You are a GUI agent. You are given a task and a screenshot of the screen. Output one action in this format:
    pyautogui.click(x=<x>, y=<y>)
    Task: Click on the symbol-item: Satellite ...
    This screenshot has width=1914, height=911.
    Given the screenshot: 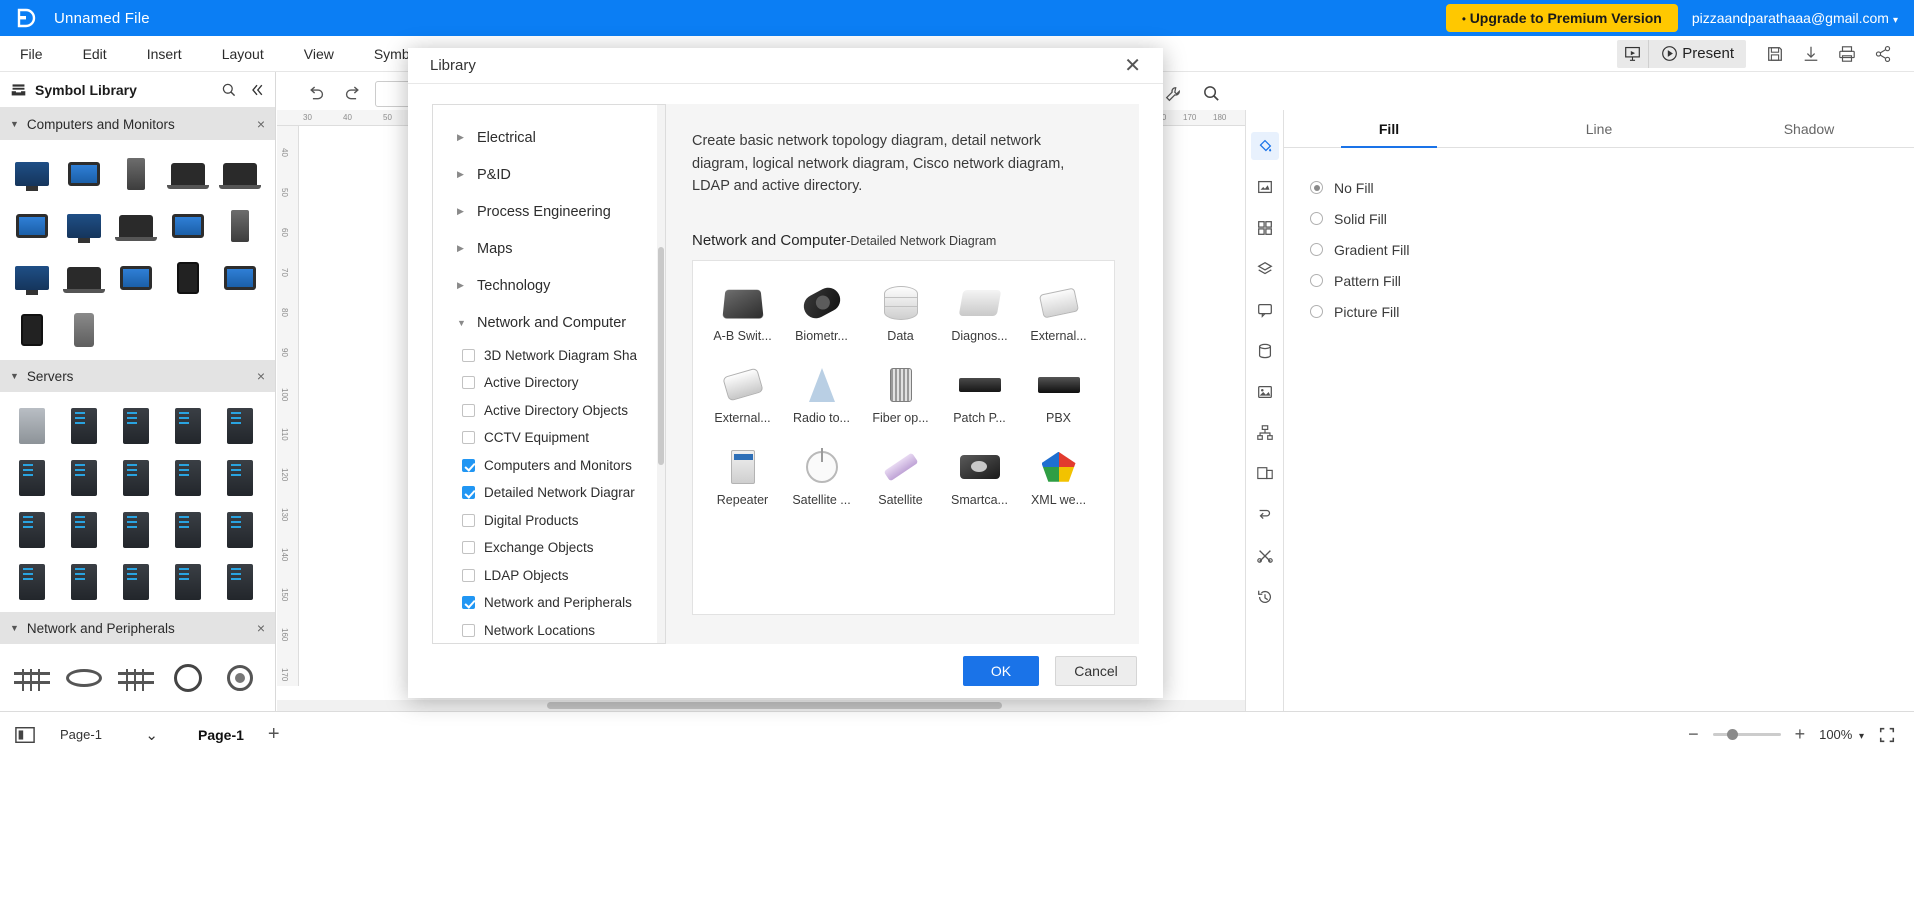 What is the action you would take?
    pyautogui.click(x=821, y=480)
    